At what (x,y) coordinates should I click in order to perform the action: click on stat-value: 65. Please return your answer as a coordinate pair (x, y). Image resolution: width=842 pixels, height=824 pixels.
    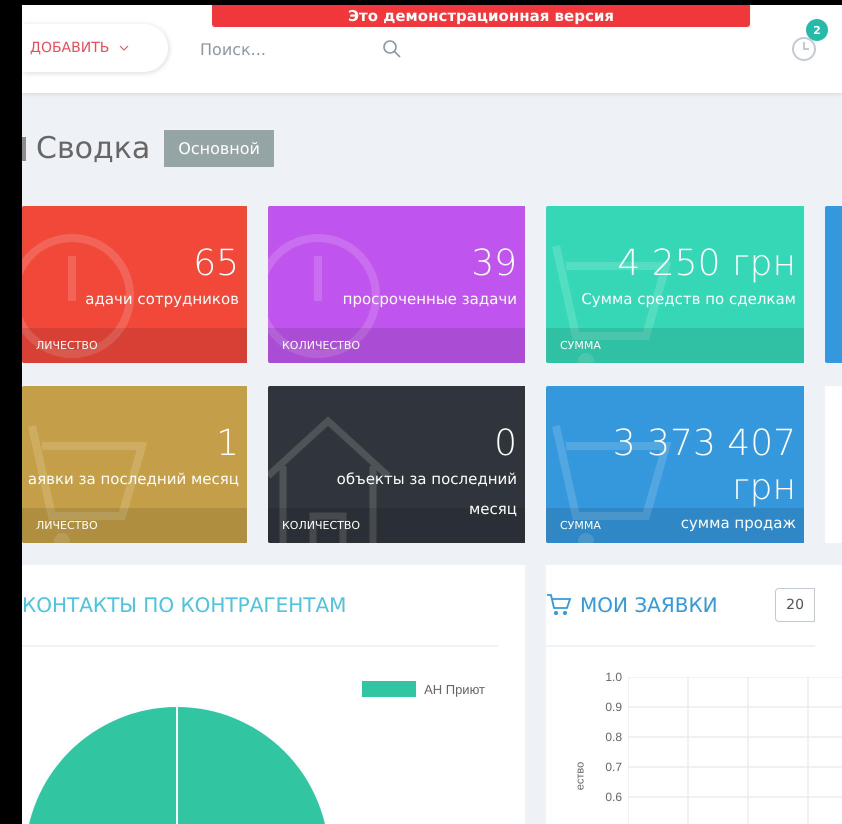
    Looking at the image, I should click on (216, 264).